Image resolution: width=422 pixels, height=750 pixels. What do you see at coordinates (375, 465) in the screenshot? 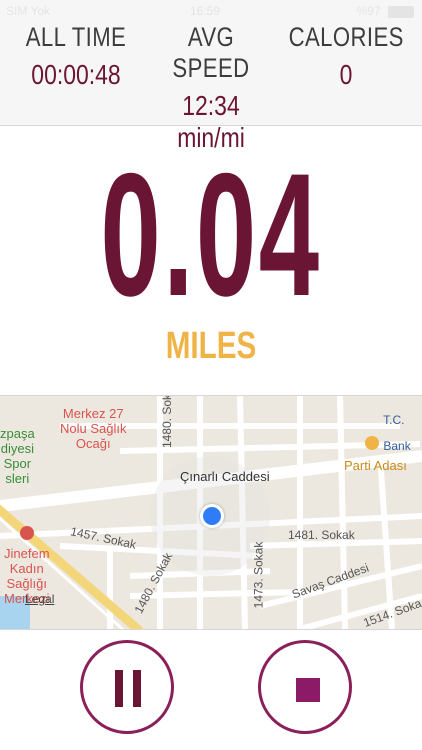
I see `poi-parti-adasi: Parti Adası` at bounding box center [375, 465].